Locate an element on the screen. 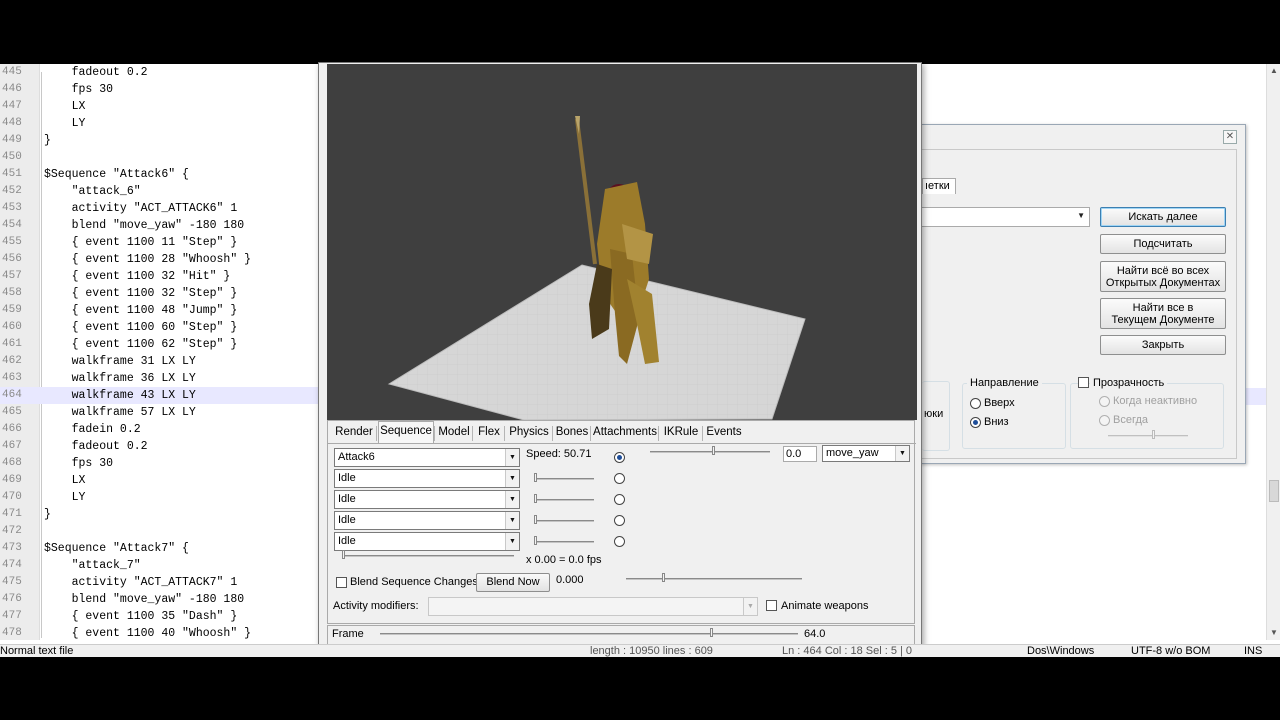 This screenshot has height=720, width=1280. sequence-select-1: Attack6 ▼ is located at coordinates (427, 457).